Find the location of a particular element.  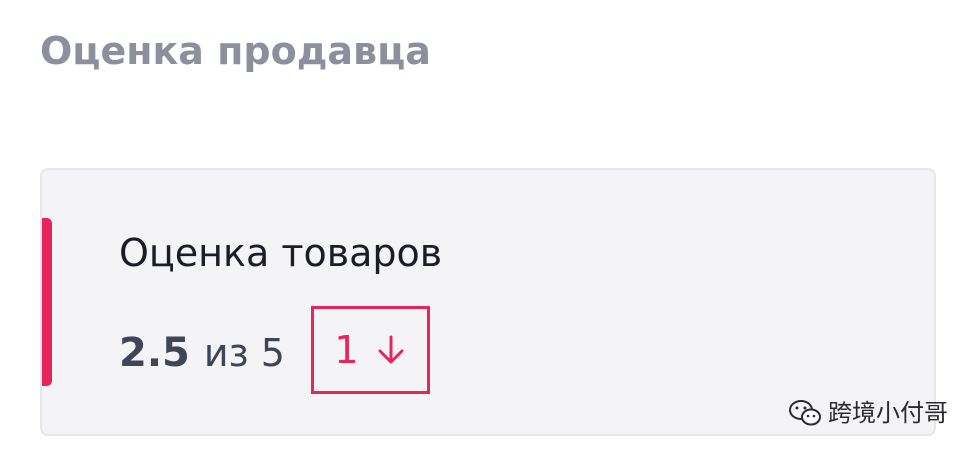

watermark: 跨境小付哥 is located at coordinates (868, 413).